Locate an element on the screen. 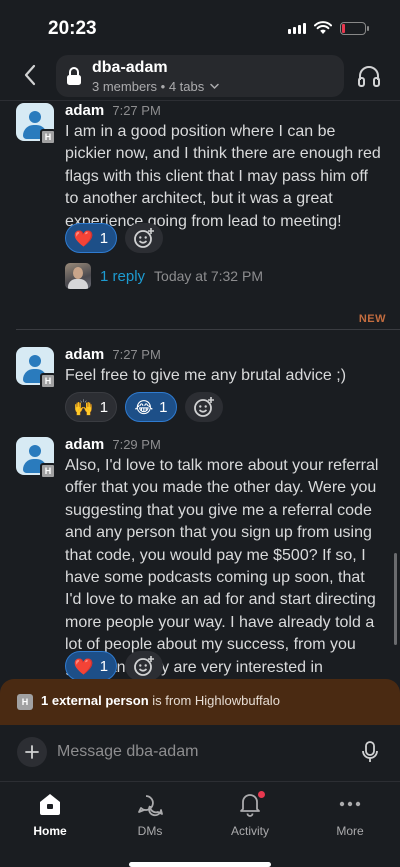 The width and height of the screenshot is (400, 867). channel-subtitle: 3 members • 4 tabs is located at coordinates (155, 86).